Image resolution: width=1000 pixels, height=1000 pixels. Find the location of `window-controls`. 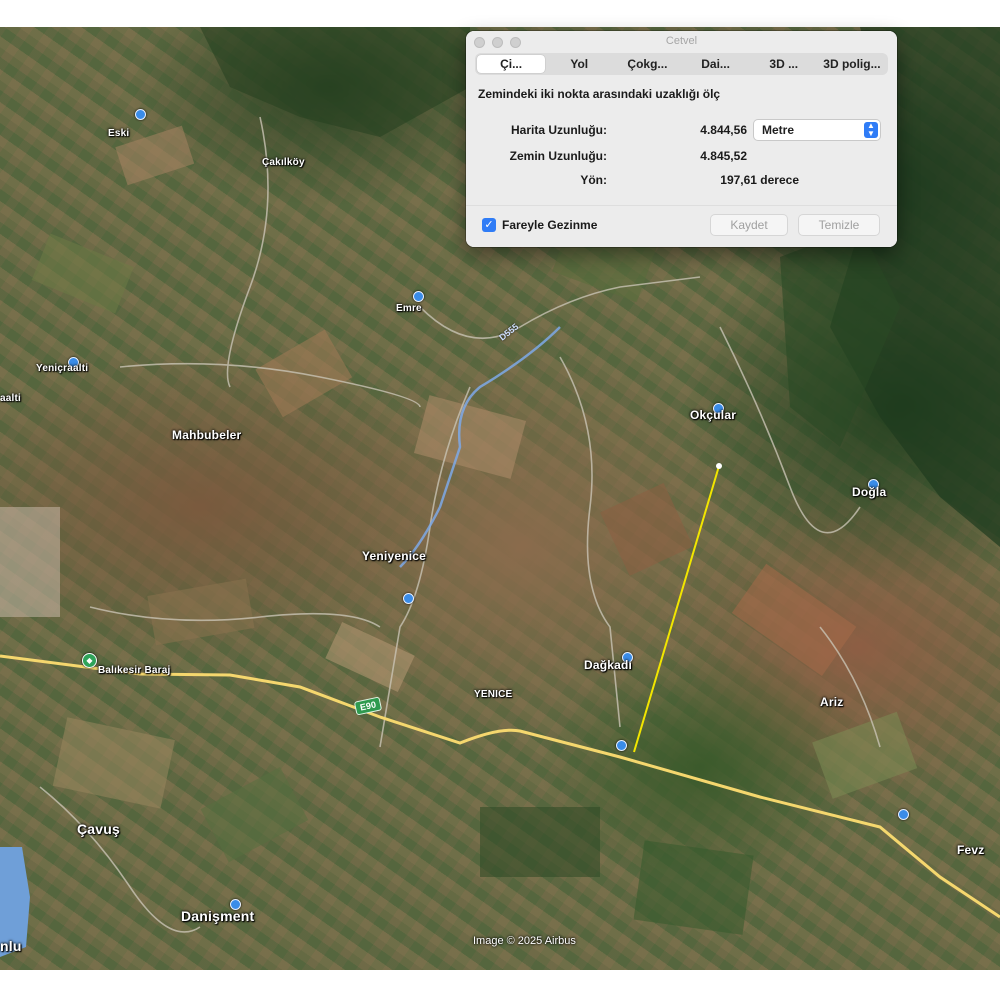

window-controls is located at coordinates (497, 42).